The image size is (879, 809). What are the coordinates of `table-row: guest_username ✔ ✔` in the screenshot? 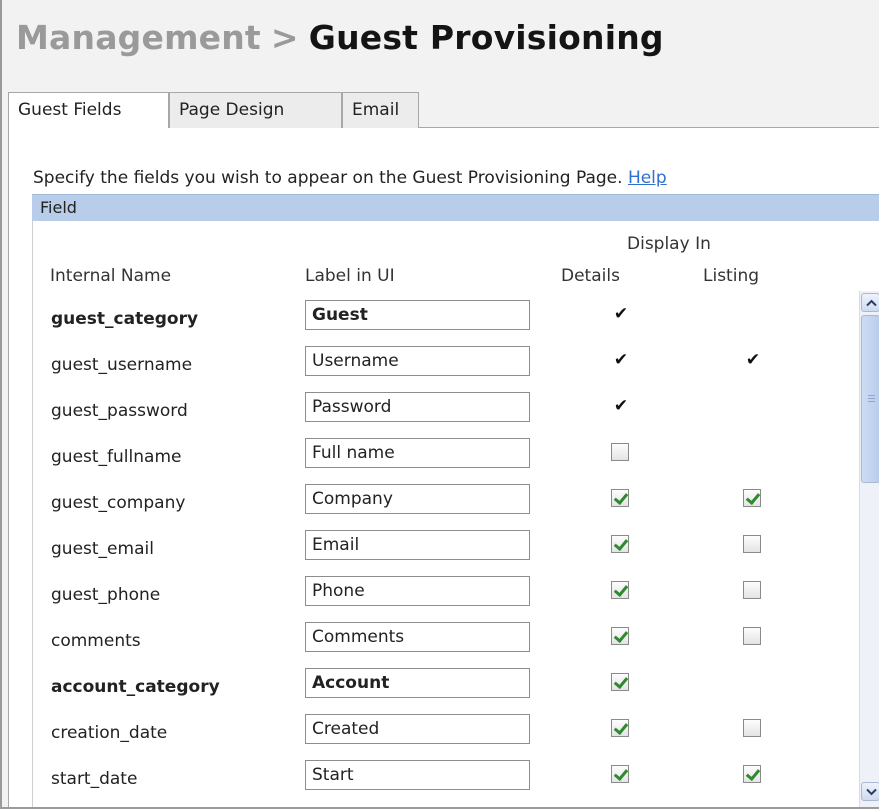 It's located at (428, 368).